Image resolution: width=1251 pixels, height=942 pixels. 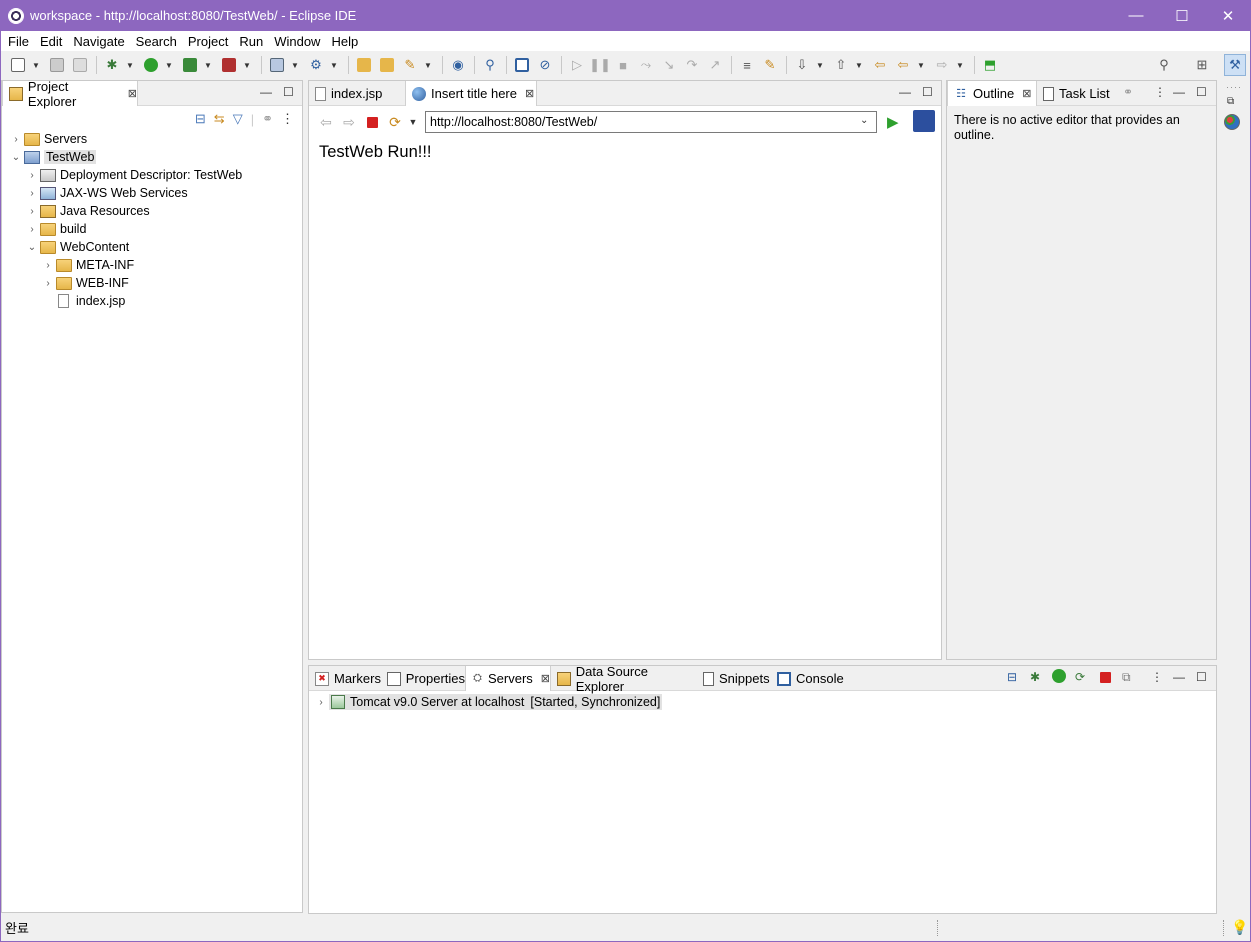 I want to click on filter-icon: ▽, so click(x=238, y=119).